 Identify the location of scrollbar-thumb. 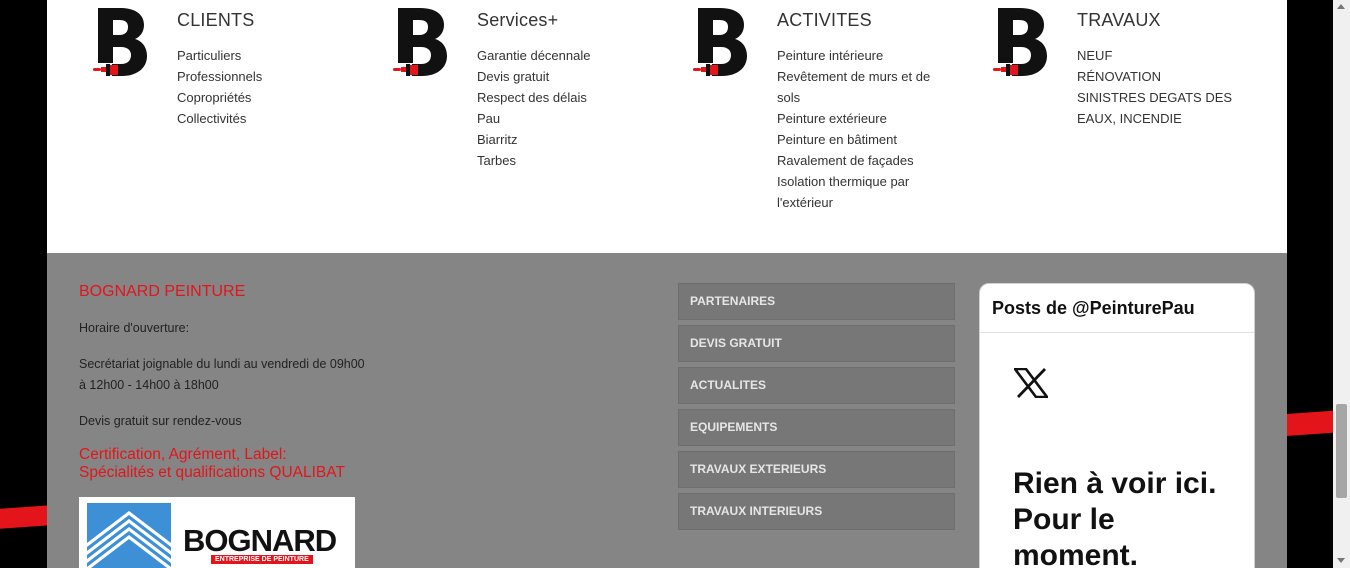
(1341, 451).